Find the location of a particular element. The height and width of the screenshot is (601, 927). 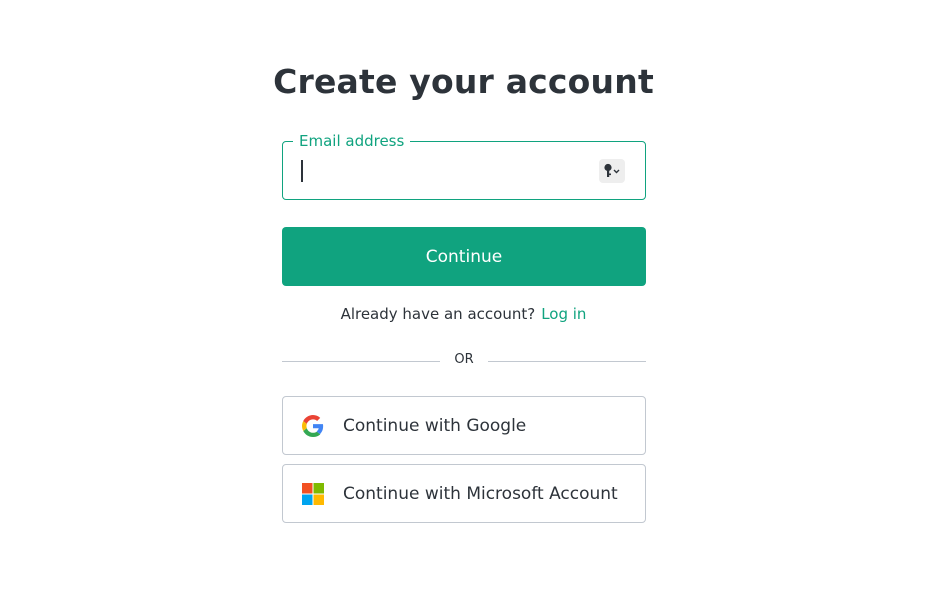

or-divider: OR is located at coordinates (464, 361).